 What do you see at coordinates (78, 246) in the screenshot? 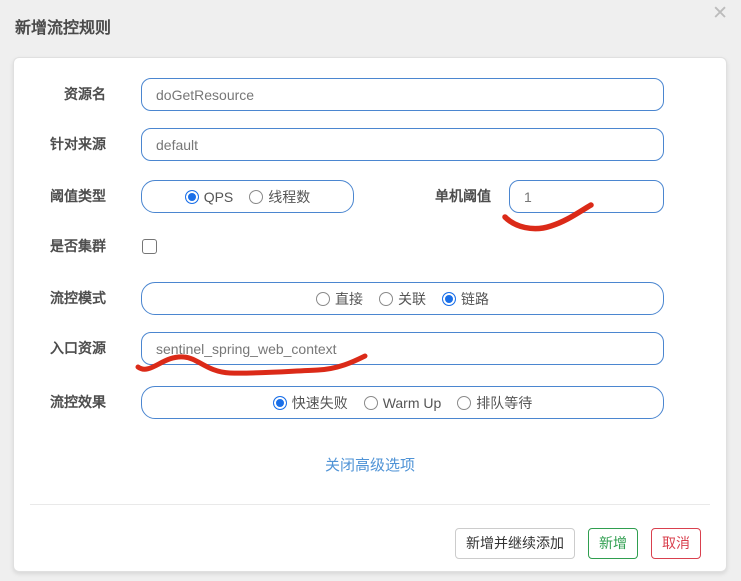
I see `cluster-label: 是否集群` at bounding box center [78, 246].